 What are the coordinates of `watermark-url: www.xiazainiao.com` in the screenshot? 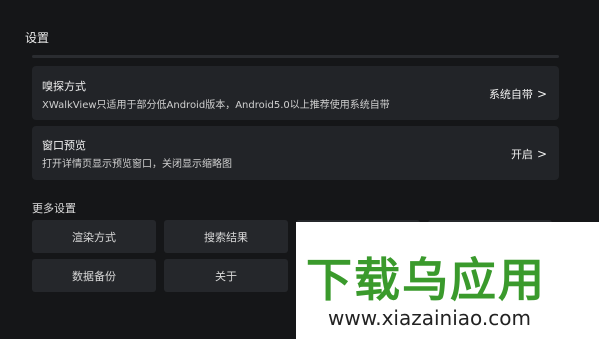 It's located at (429, 318).